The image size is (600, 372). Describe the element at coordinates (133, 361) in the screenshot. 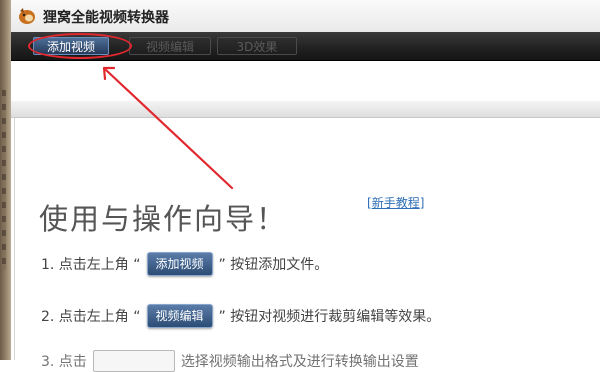

I see `format-selector` at that location.